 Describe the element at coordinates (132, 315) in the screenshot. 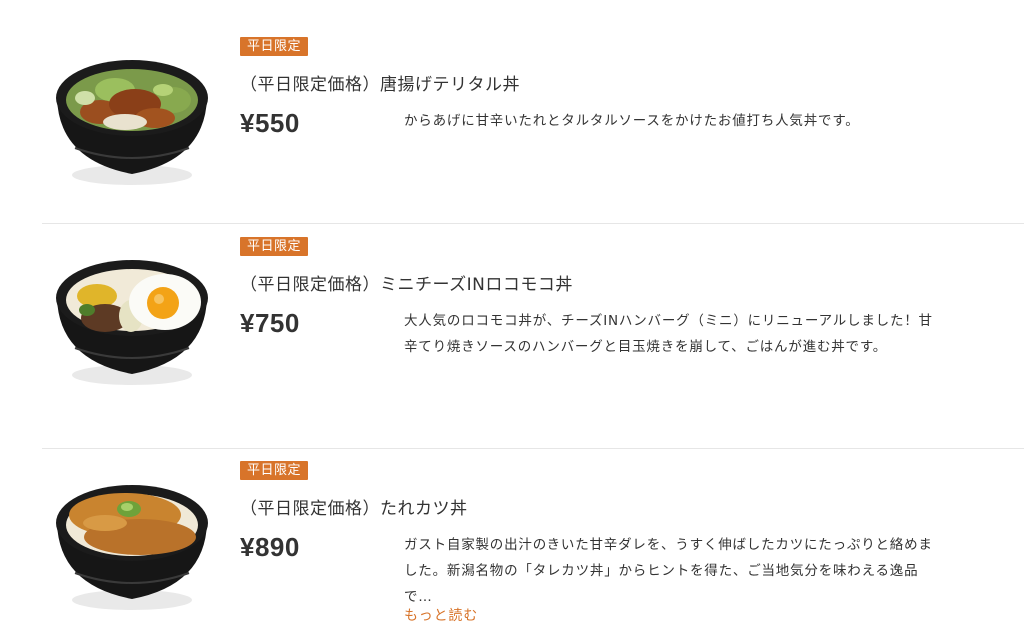

I see `loco-moco-donburi-photo` at that location.